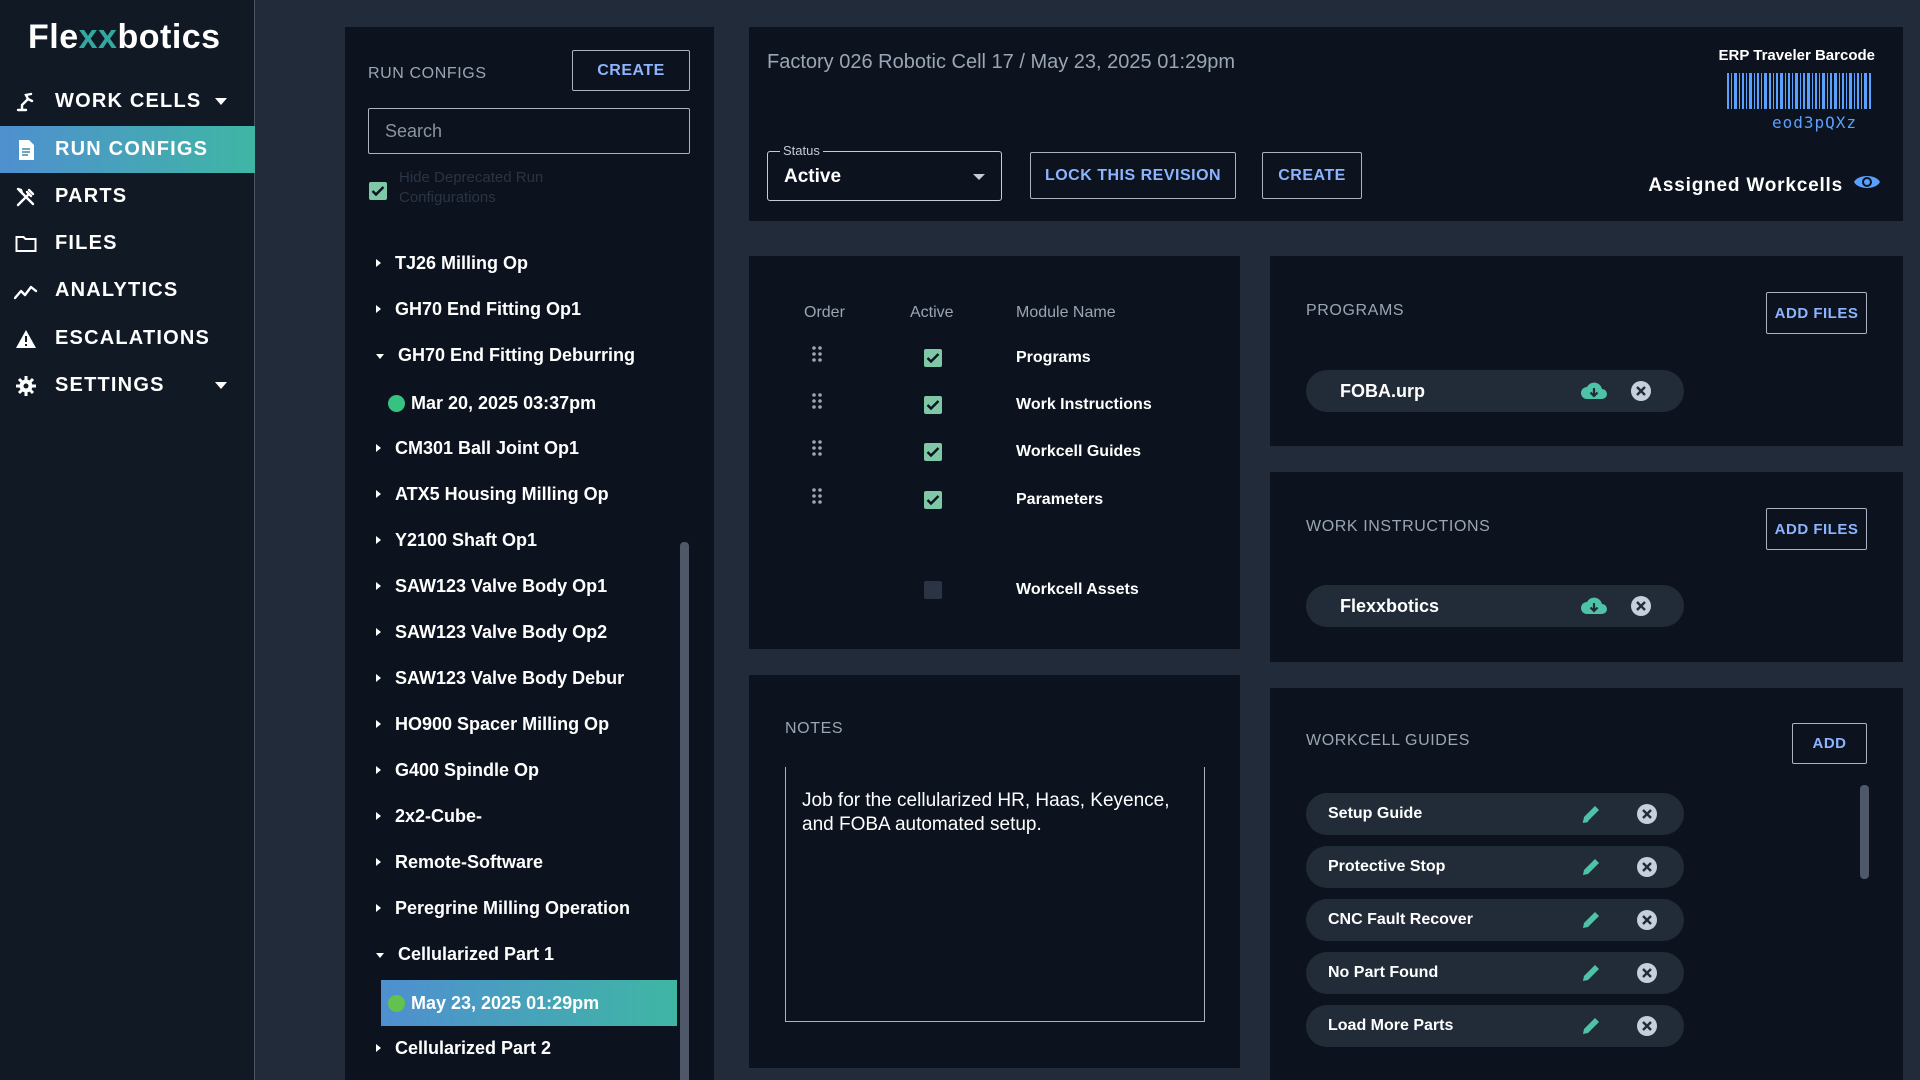  Describe the element at coordinates (1495, 920) in the screenshot. I see `guide-item: CNC Fault Recover` at that location.